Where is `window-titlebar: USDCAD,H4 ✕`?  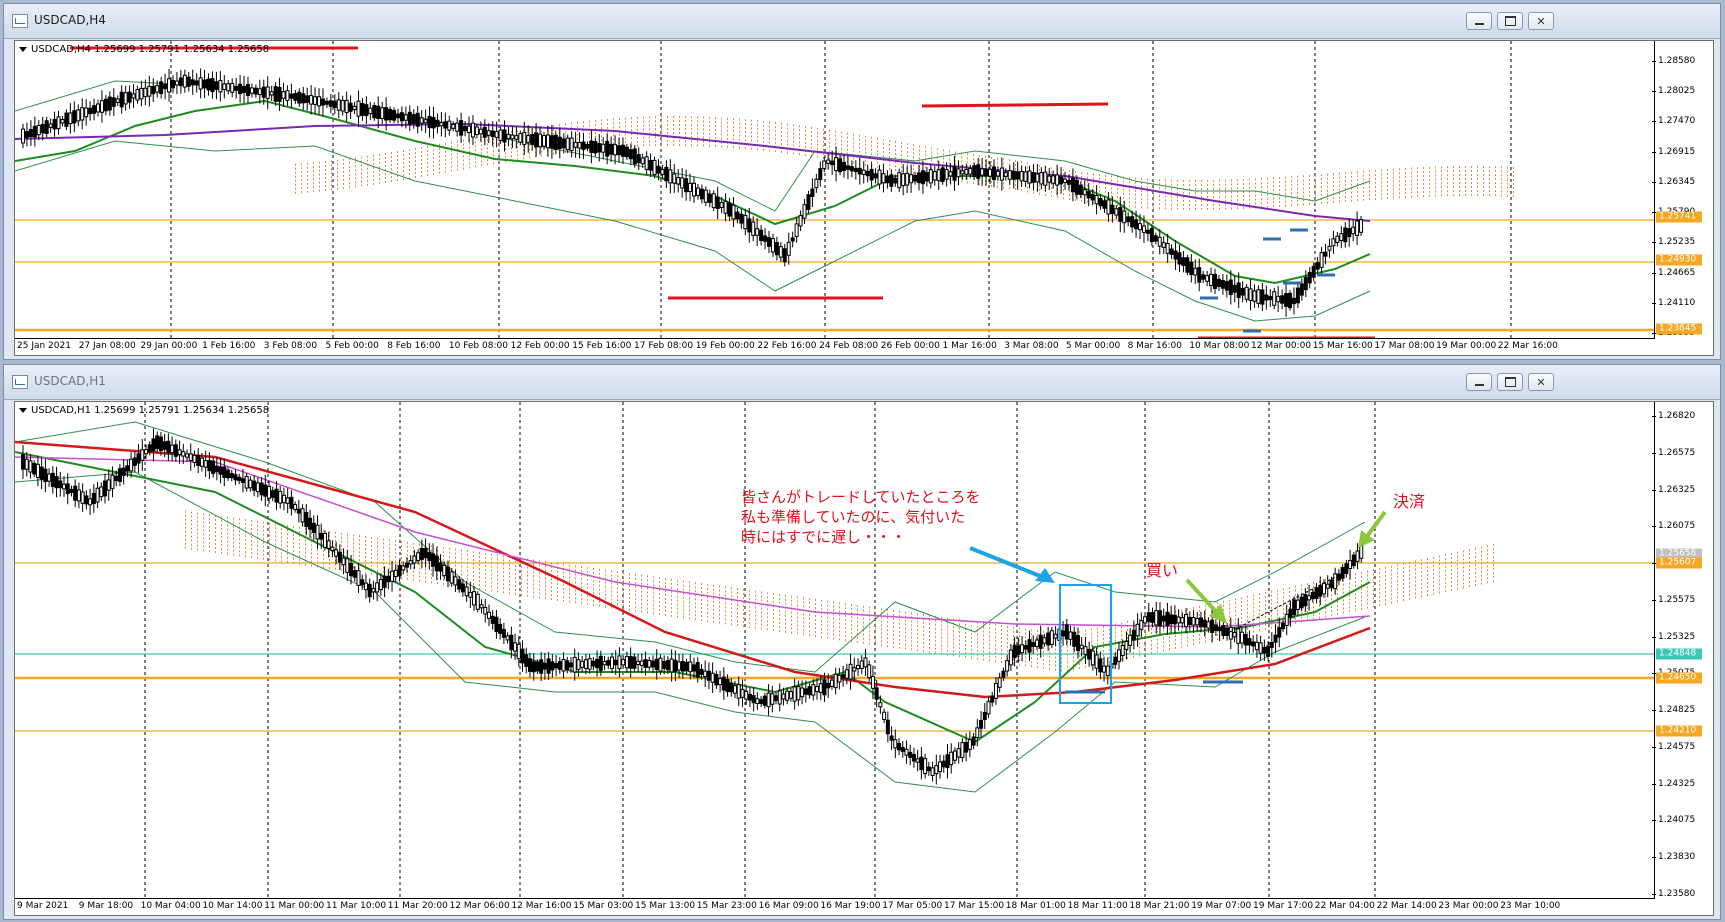 window-titlebar: USDCAD,H4 ✕ is located at coordinates (862, 21).